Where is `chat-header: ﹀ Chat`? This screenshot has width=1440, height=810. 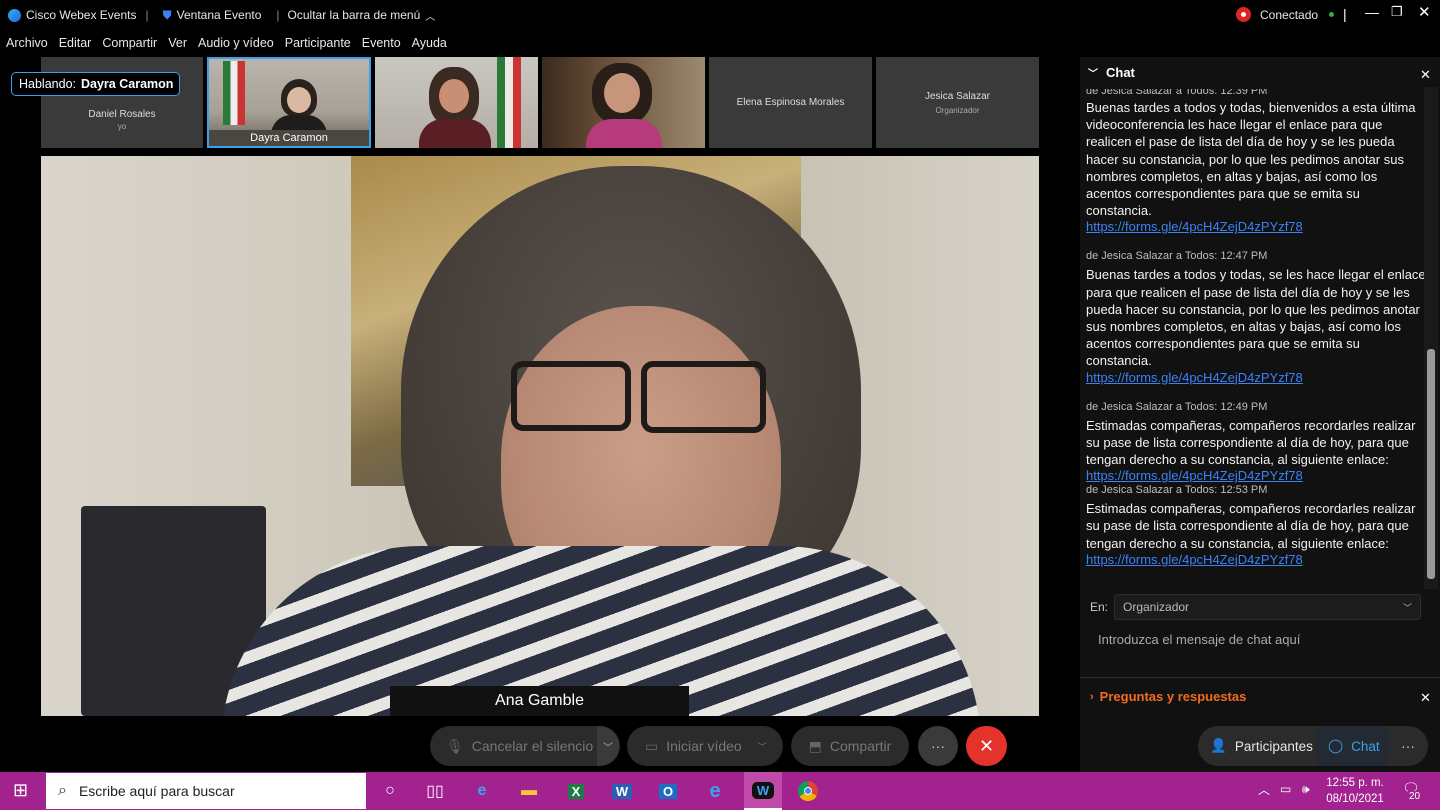
chat-header: ﹀ Chat is located at coordinates (1111, 72).